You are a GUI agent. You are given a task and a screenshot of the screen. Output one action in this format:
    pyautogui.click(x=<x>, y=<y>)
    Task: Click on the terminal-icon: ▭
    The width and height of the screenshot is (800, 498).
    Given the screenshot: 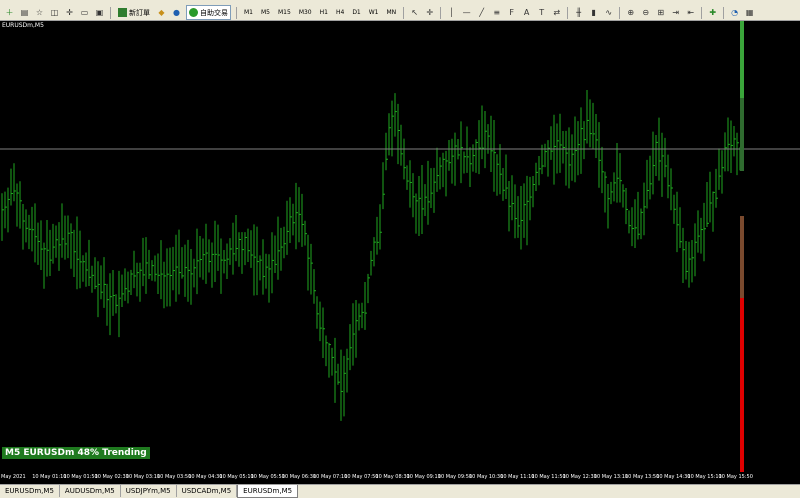 What is the action you would take?
    pyautogui.click(x=84, y=12)
    